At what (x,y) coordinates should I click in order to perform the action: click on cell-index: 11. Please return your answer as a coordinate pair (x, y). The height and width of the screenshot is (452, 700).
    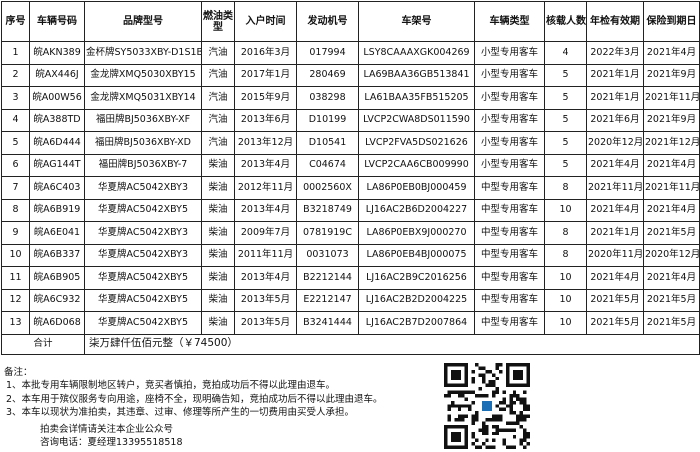
    Looking at the image, I should click on (15, 278).